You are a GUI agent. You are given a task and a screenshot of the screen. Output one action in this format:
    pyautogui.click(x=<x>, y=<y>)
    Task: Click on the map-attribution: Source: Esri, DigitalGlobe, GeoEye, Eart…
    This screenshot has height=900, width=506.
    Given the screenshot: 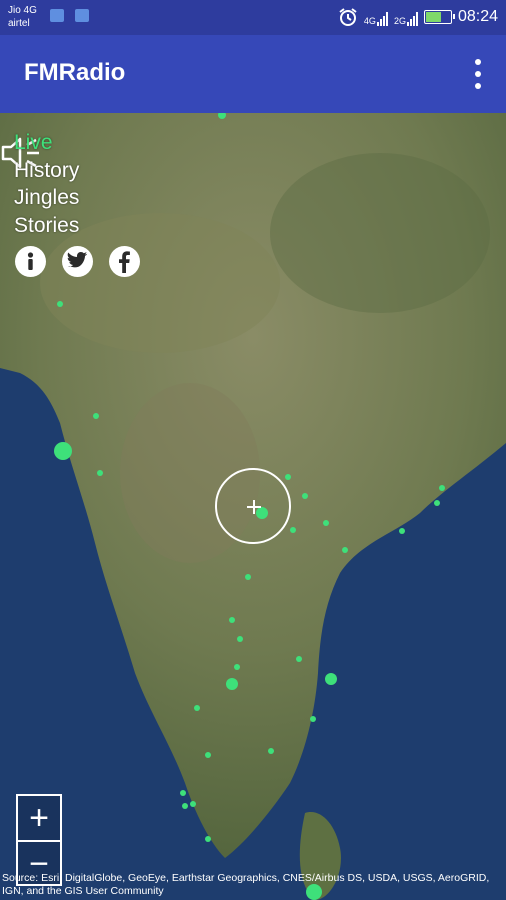 What is the action you would take?
    pyautogui.click(x=246, y=884)
    